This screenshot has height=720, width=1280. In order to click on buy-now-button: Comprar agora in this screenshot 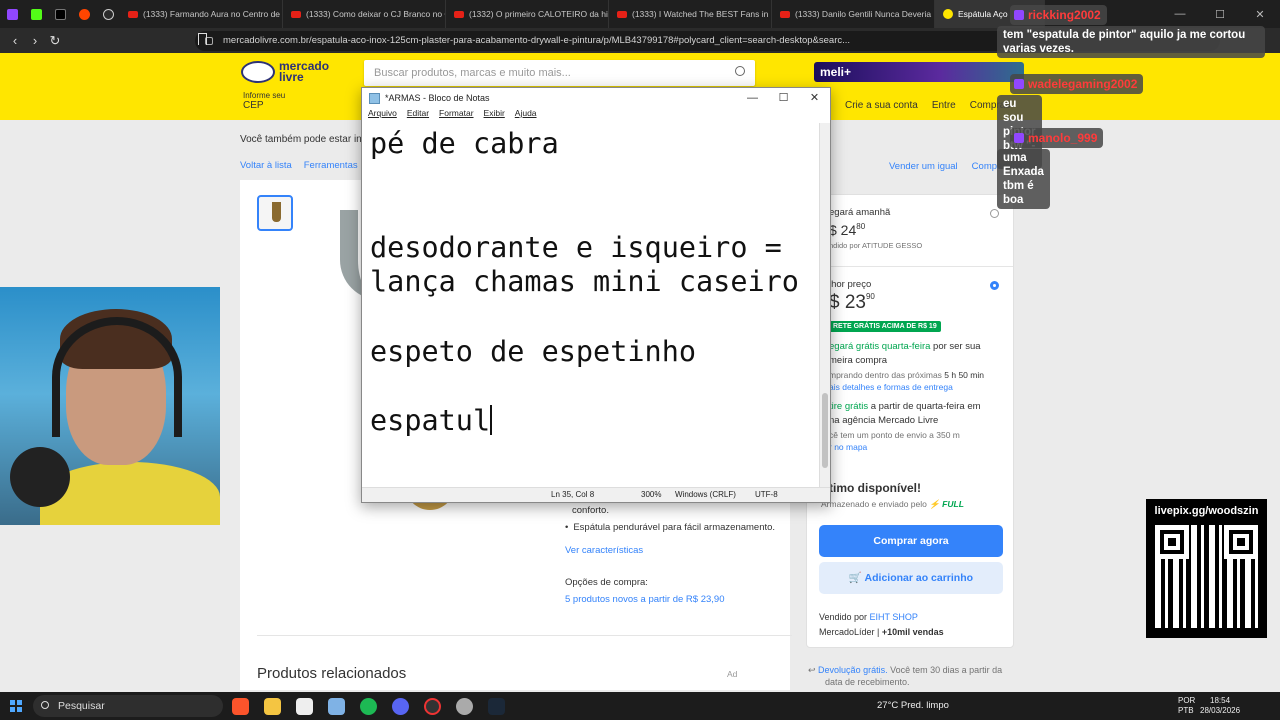, I will do `click(911, 541)`.